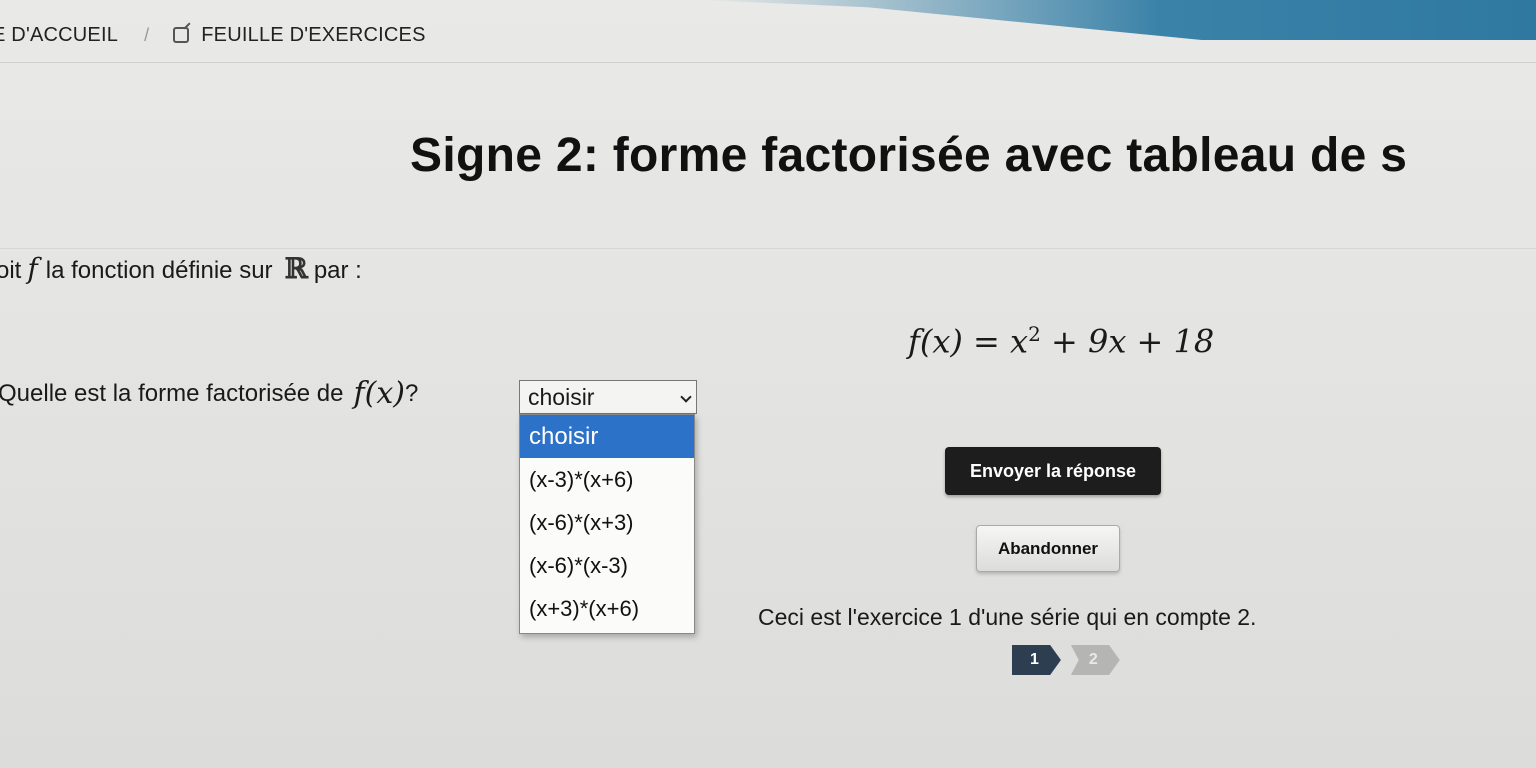 The image size is (1536, 768). What do you see at coordinates (172, 393) in the screenshot?
I see `question-text: Quelle est la forme factorisée de` at bounding box center [172, 393].